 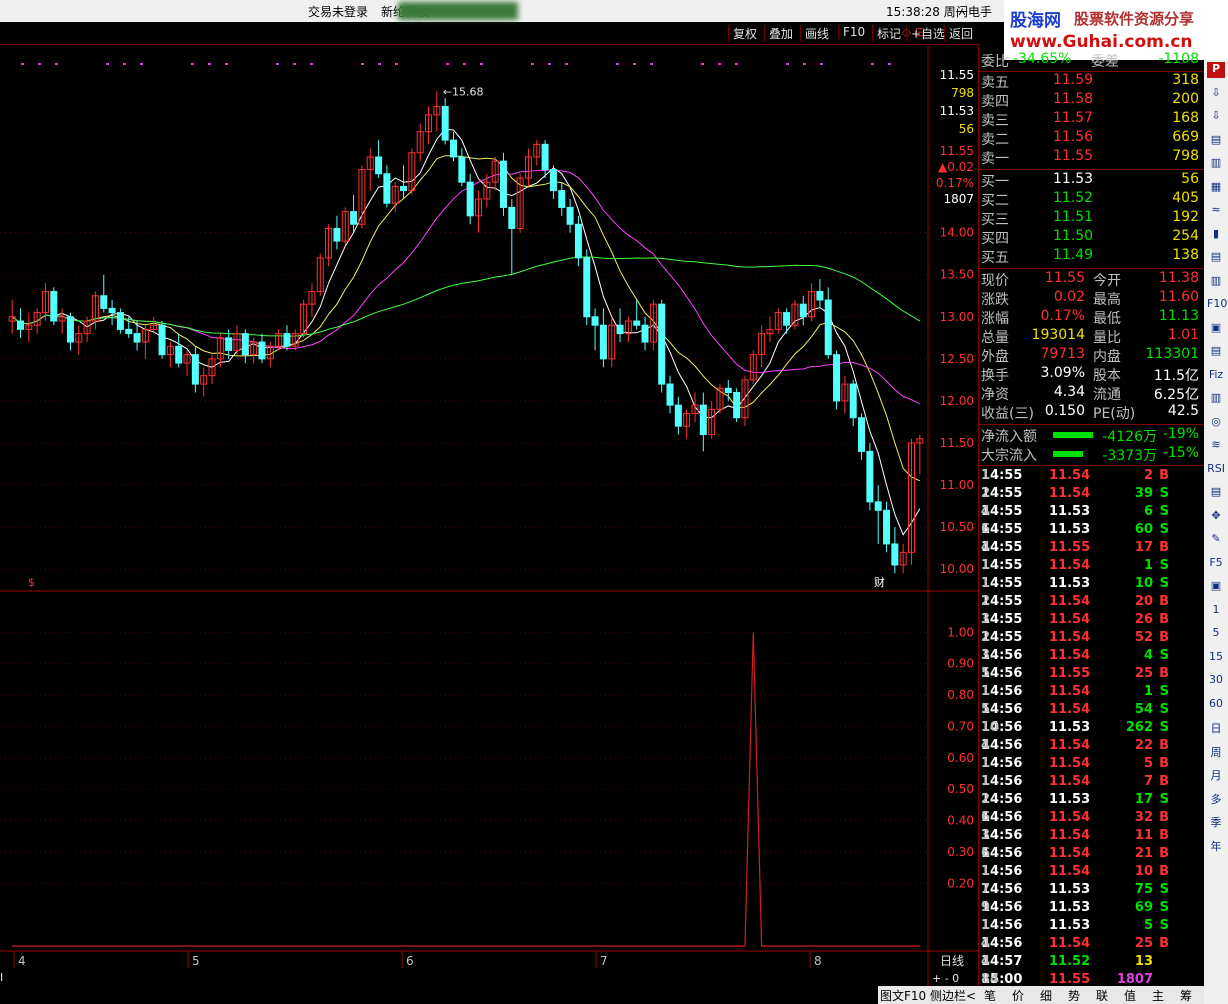 I want to click on sell-label: 卖二, so click(x=995, y=140).